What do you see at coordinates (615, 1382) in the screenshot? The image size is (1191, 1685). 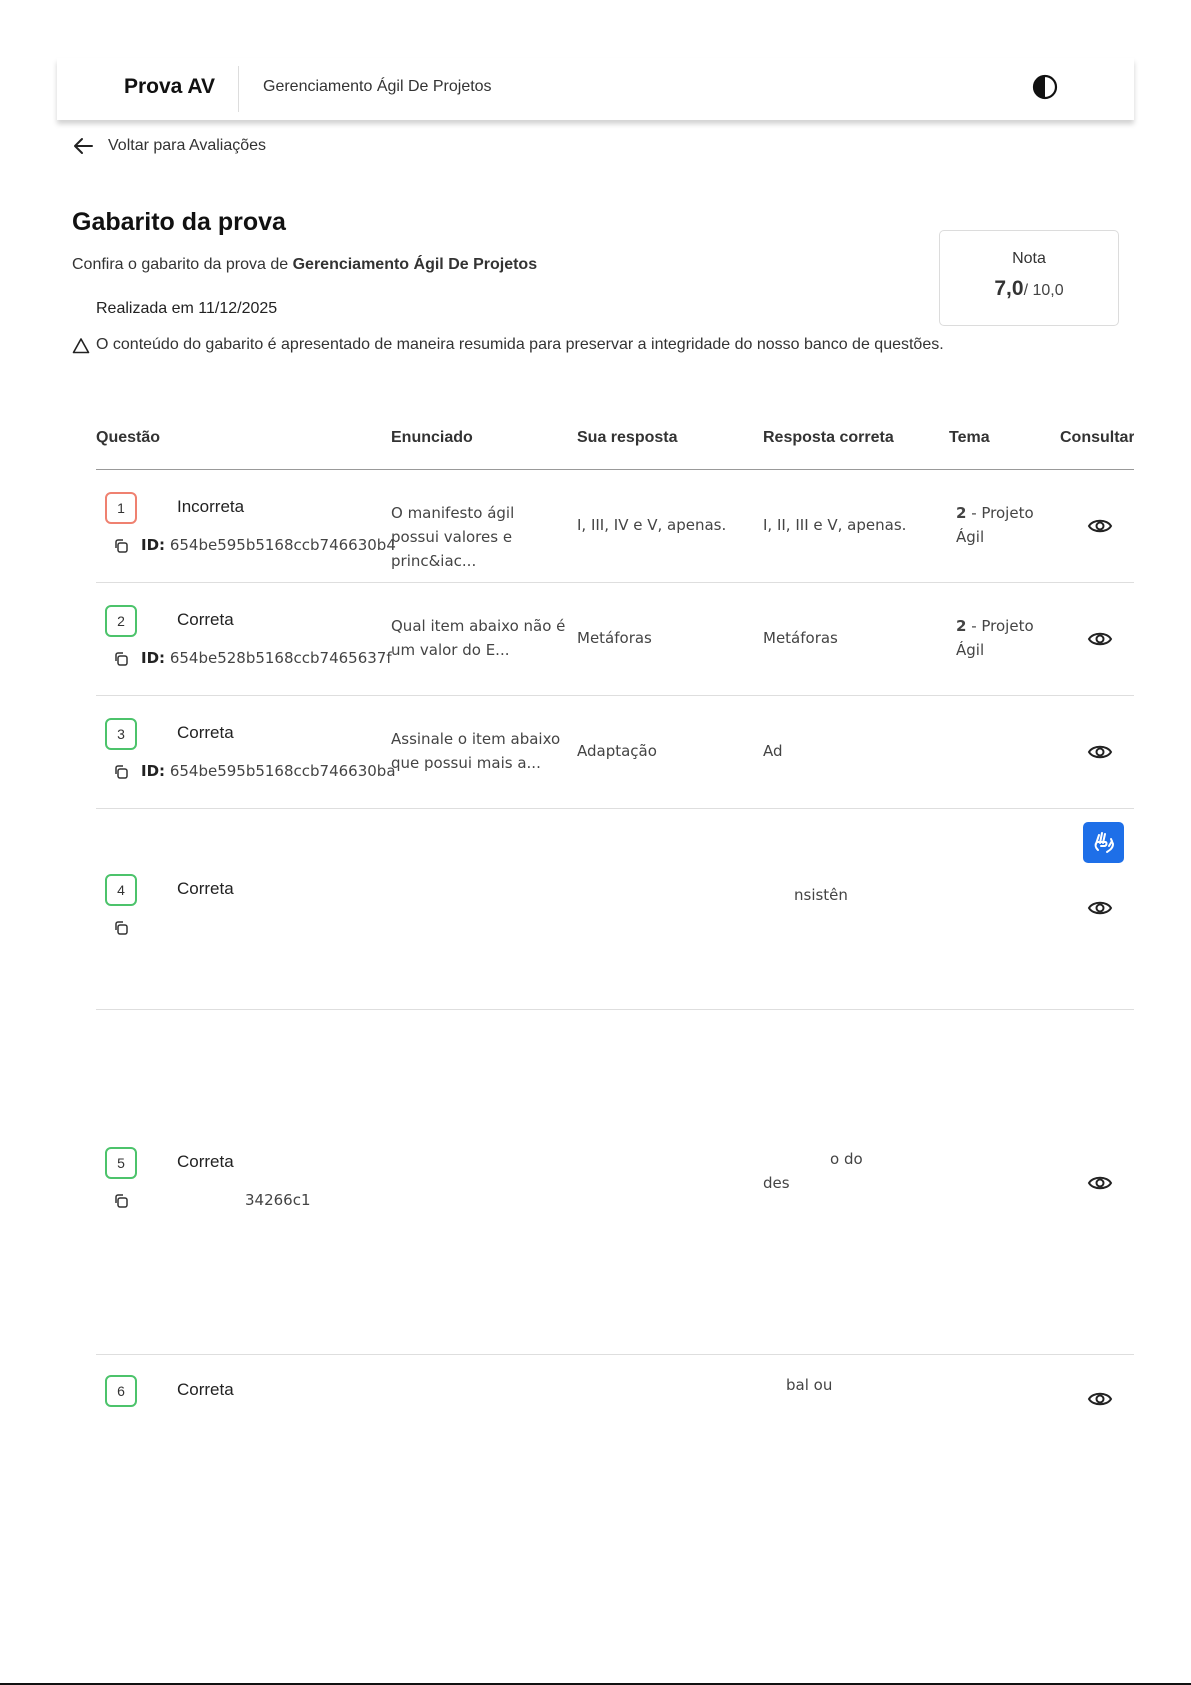 I see `table-row: 6 Correta bal ou` at bounding box center [615, 1382].